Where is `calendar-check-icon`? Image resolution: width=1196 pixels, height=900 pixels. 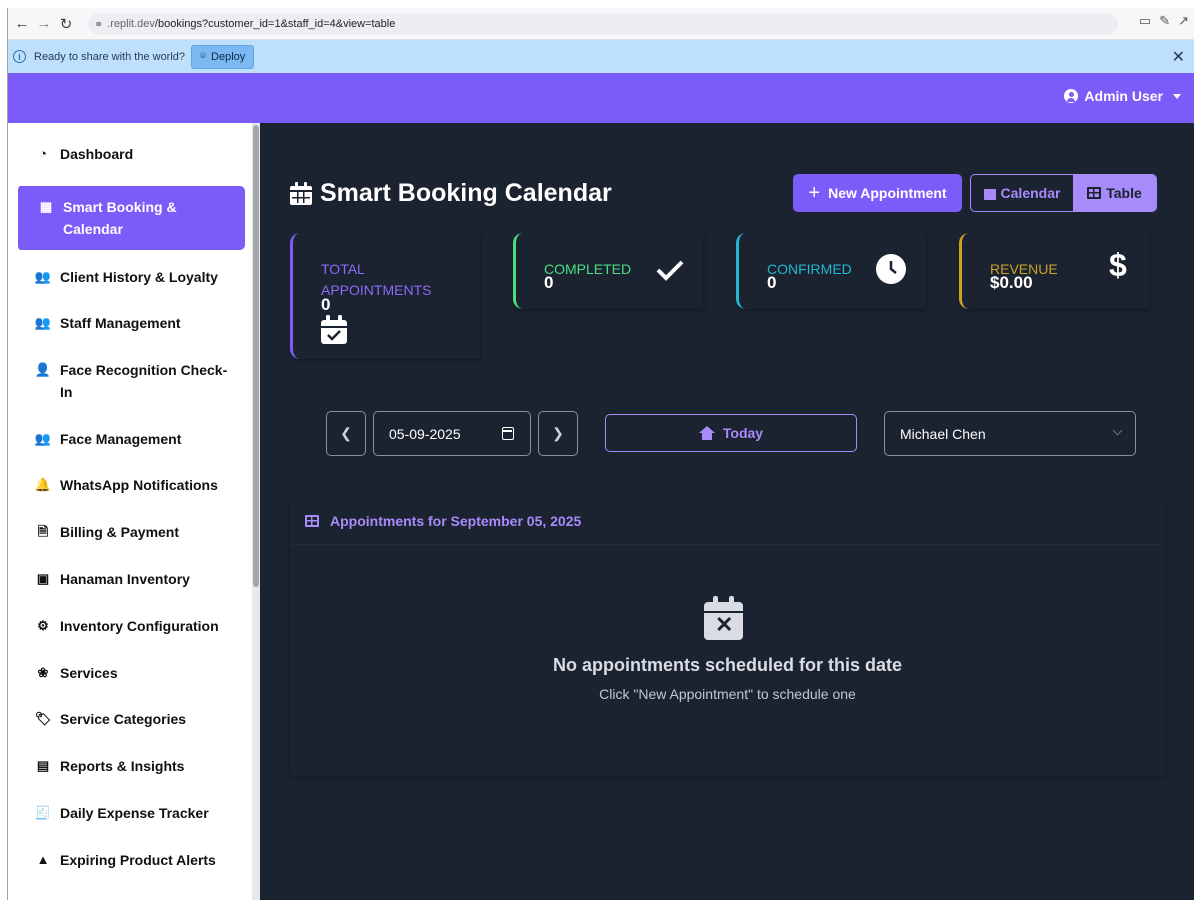
calendar-check-icon is located at coordinates (334, 329).